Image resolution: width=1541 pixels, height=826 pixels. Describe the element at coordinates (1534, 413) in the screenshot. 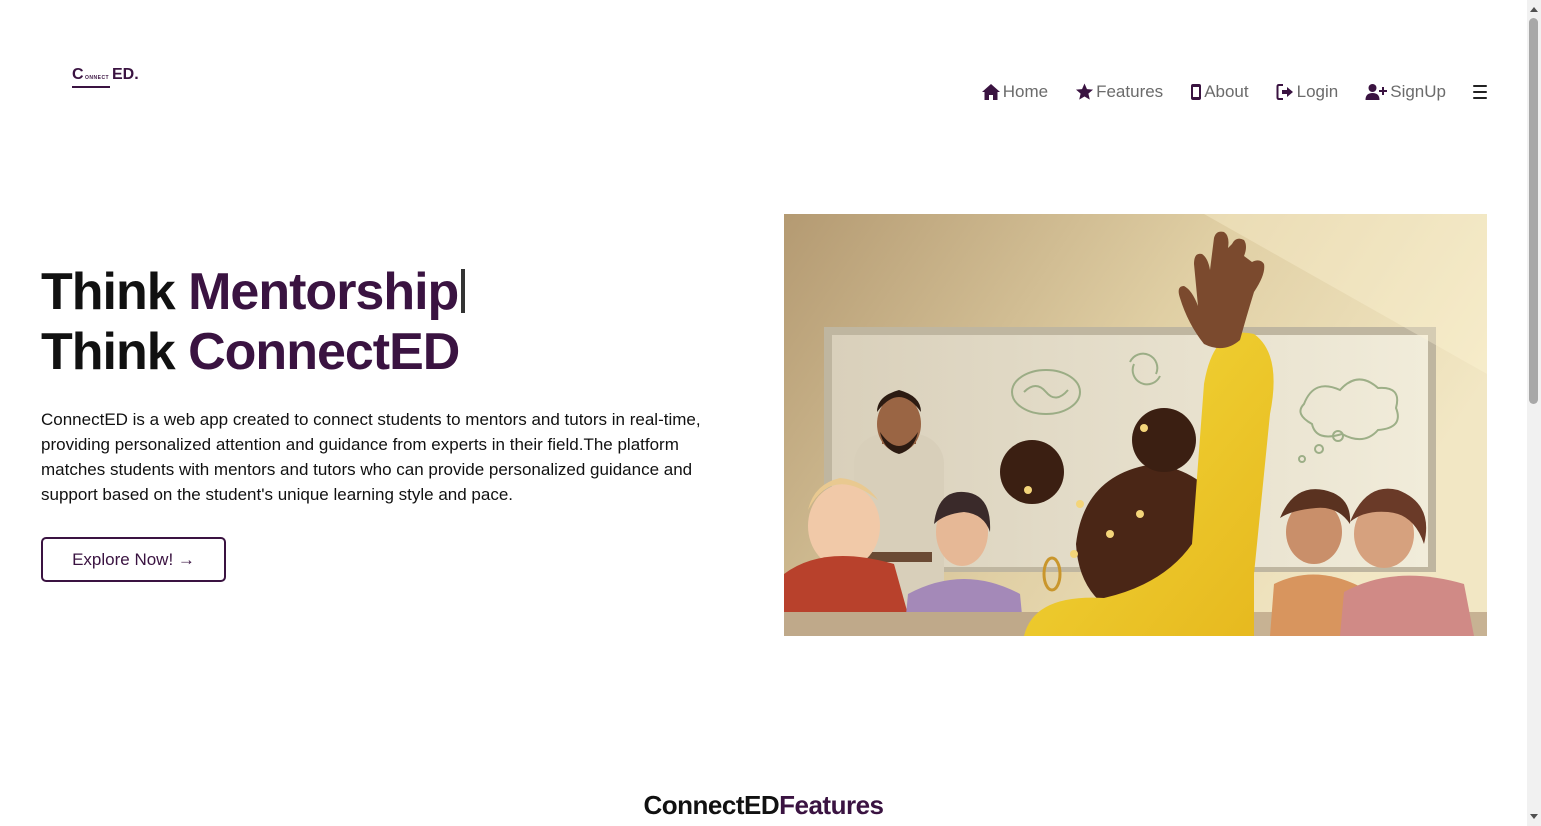

I see `page-scrollbar` at that location.